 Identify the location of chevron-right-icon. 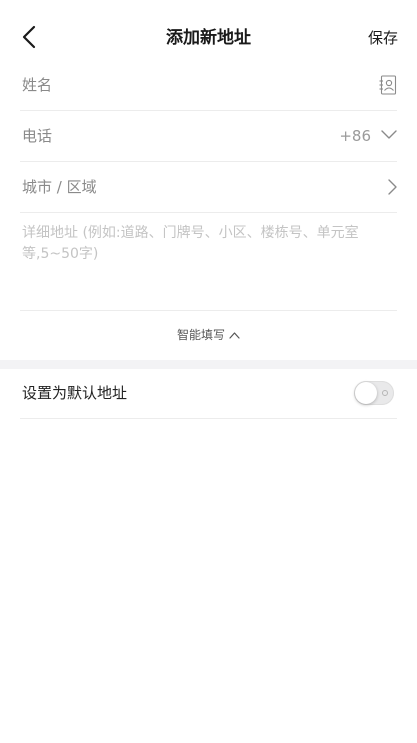
(392, 187).